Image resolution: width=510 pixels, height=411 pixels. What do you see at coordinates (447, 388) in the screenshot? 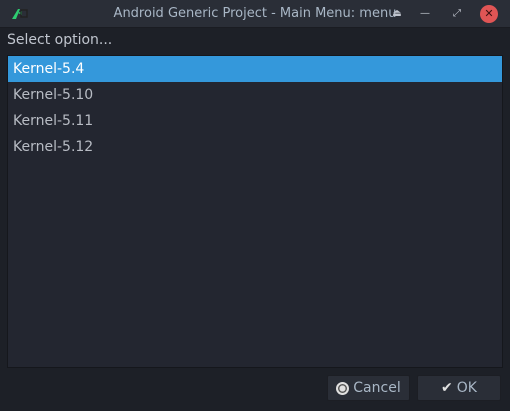
I see `check-icon: ✔` at bounding box center [447, 388].